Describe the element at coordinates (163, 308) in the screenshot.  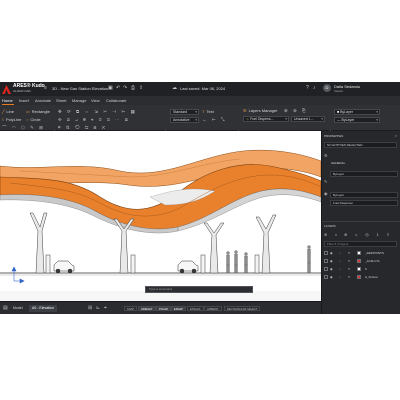
I see `toggle-polar: POLAR` at that location.